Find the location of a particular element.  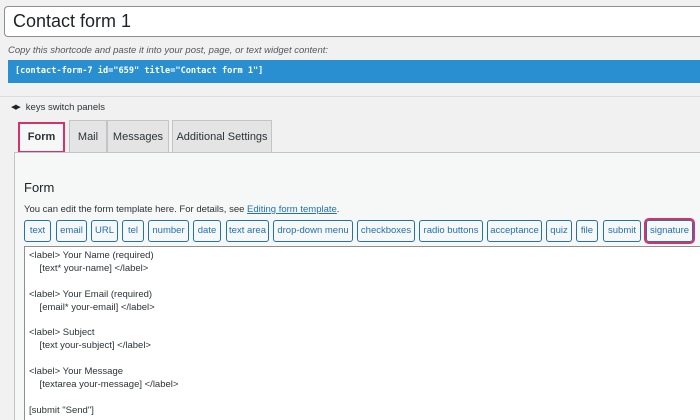

tab-additional-settings: Additional Settings is located at coordinates (222, 136).